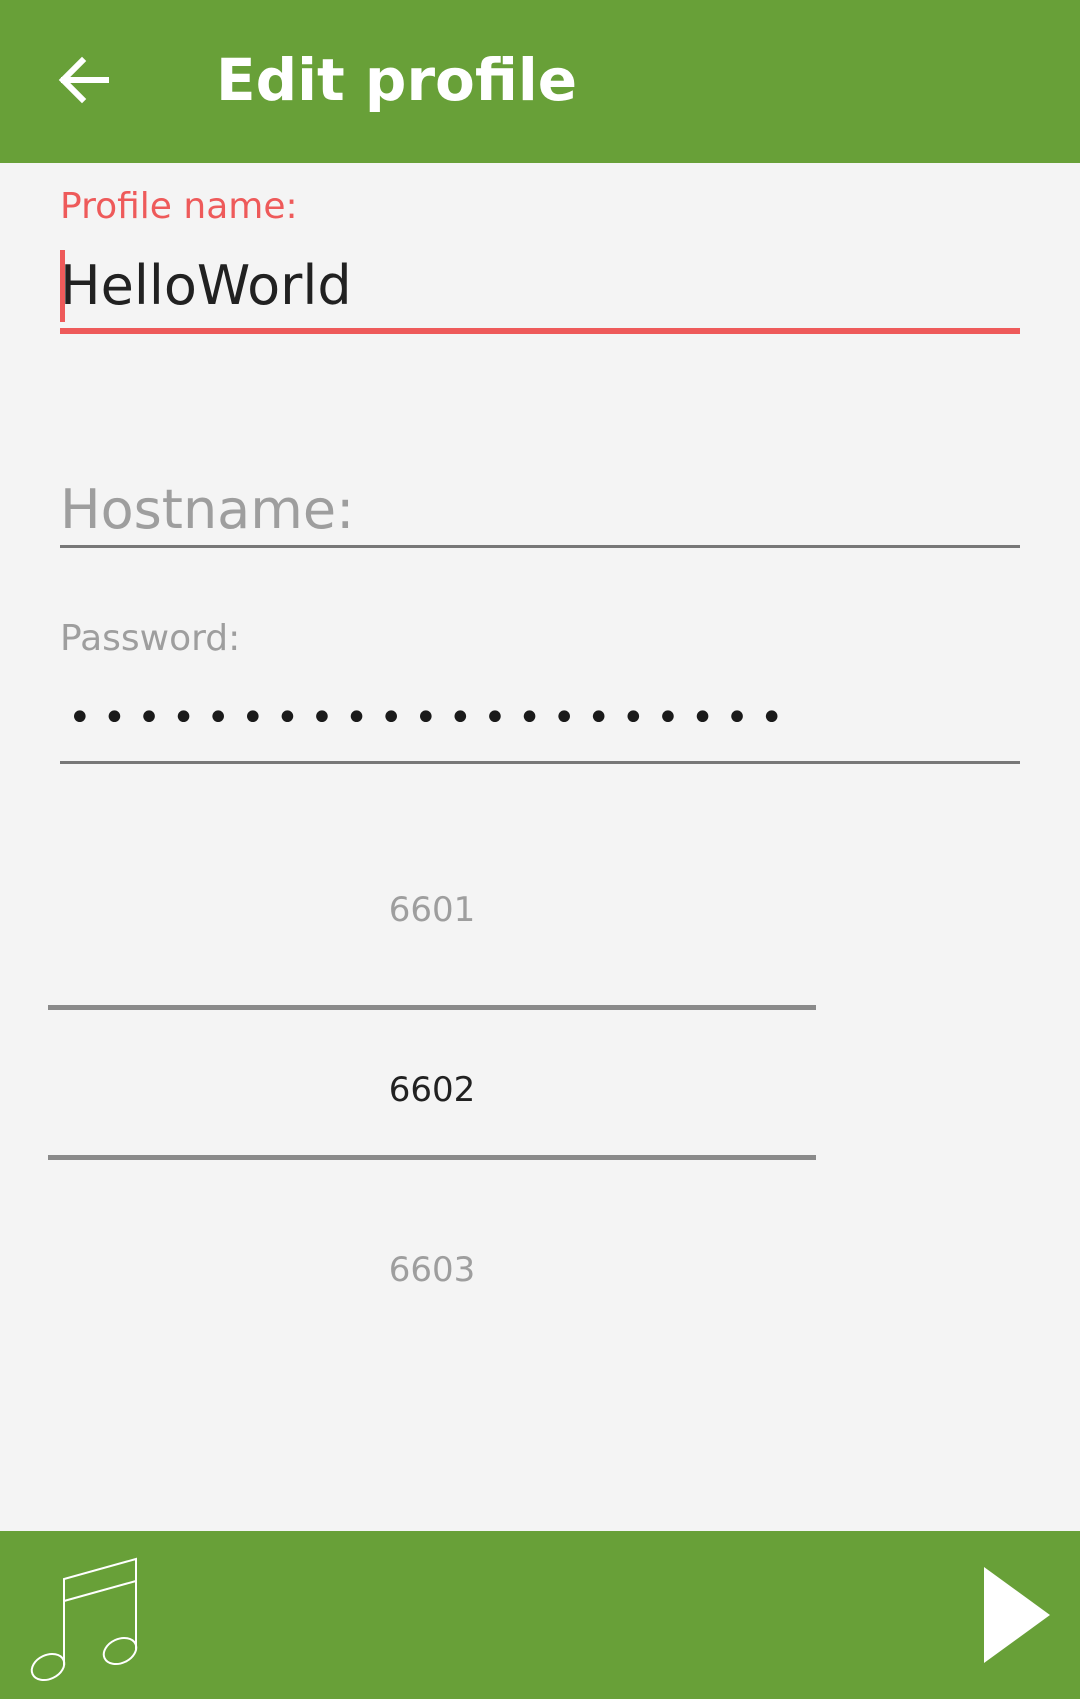  Describe the element at coordinates (432, 910) in the screenshot. I see `picker-item-previous: 6601` at that location.